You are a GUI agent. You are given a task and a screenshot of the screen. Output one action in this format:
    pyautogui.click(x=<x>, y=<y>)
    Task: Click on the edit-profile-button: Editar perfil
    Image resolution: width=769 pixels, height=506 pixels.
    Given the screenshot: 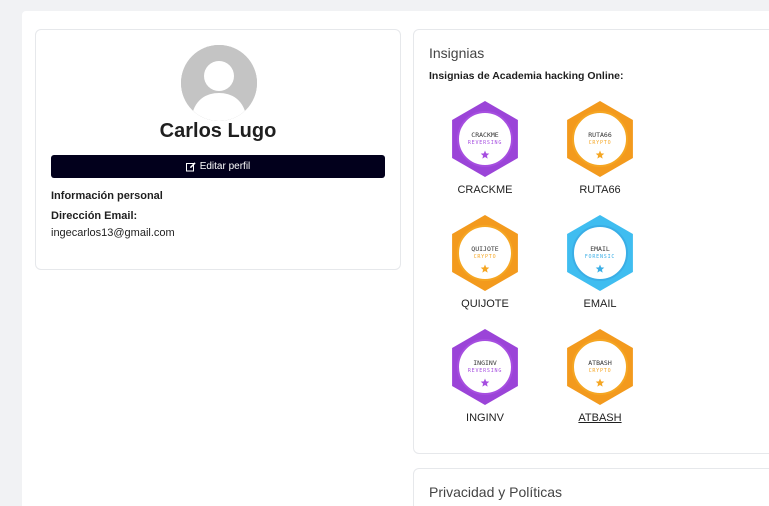 What is the action you would take?
    pyautogui.click(x=218, y=166)
    